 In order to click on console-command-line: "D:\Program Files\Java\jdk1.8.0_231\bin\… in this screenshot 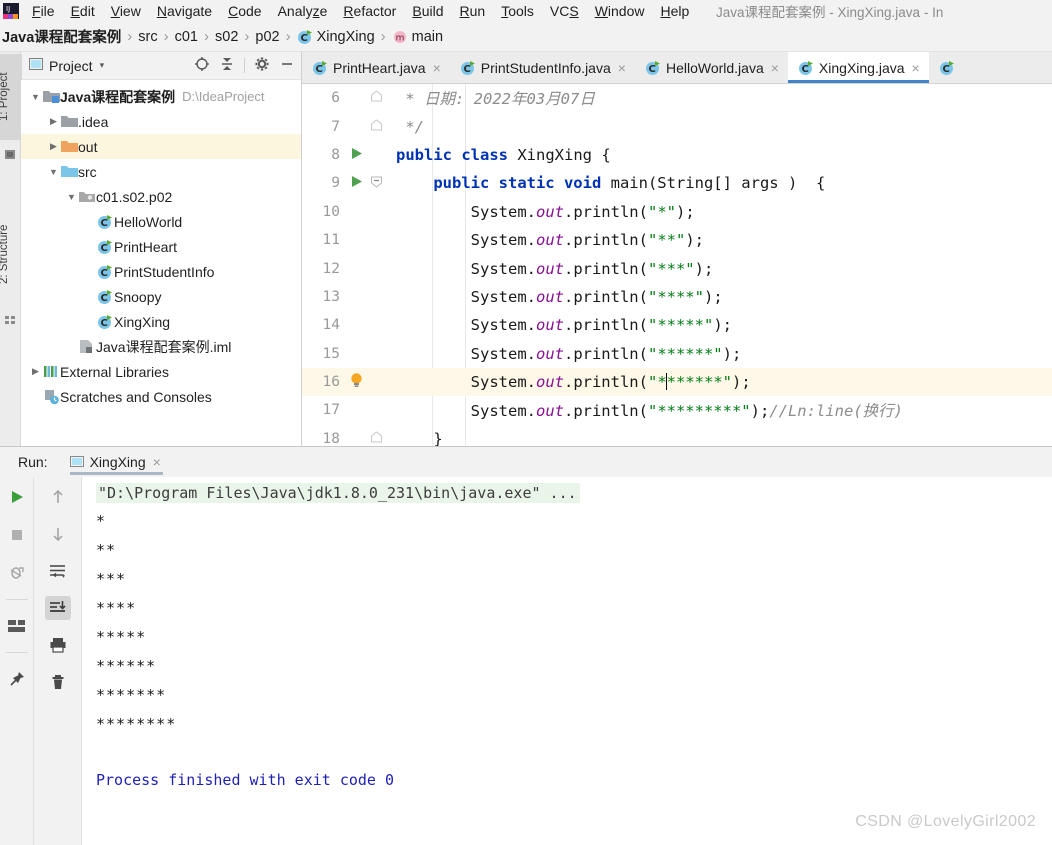, I will do `click(338, 493)`.